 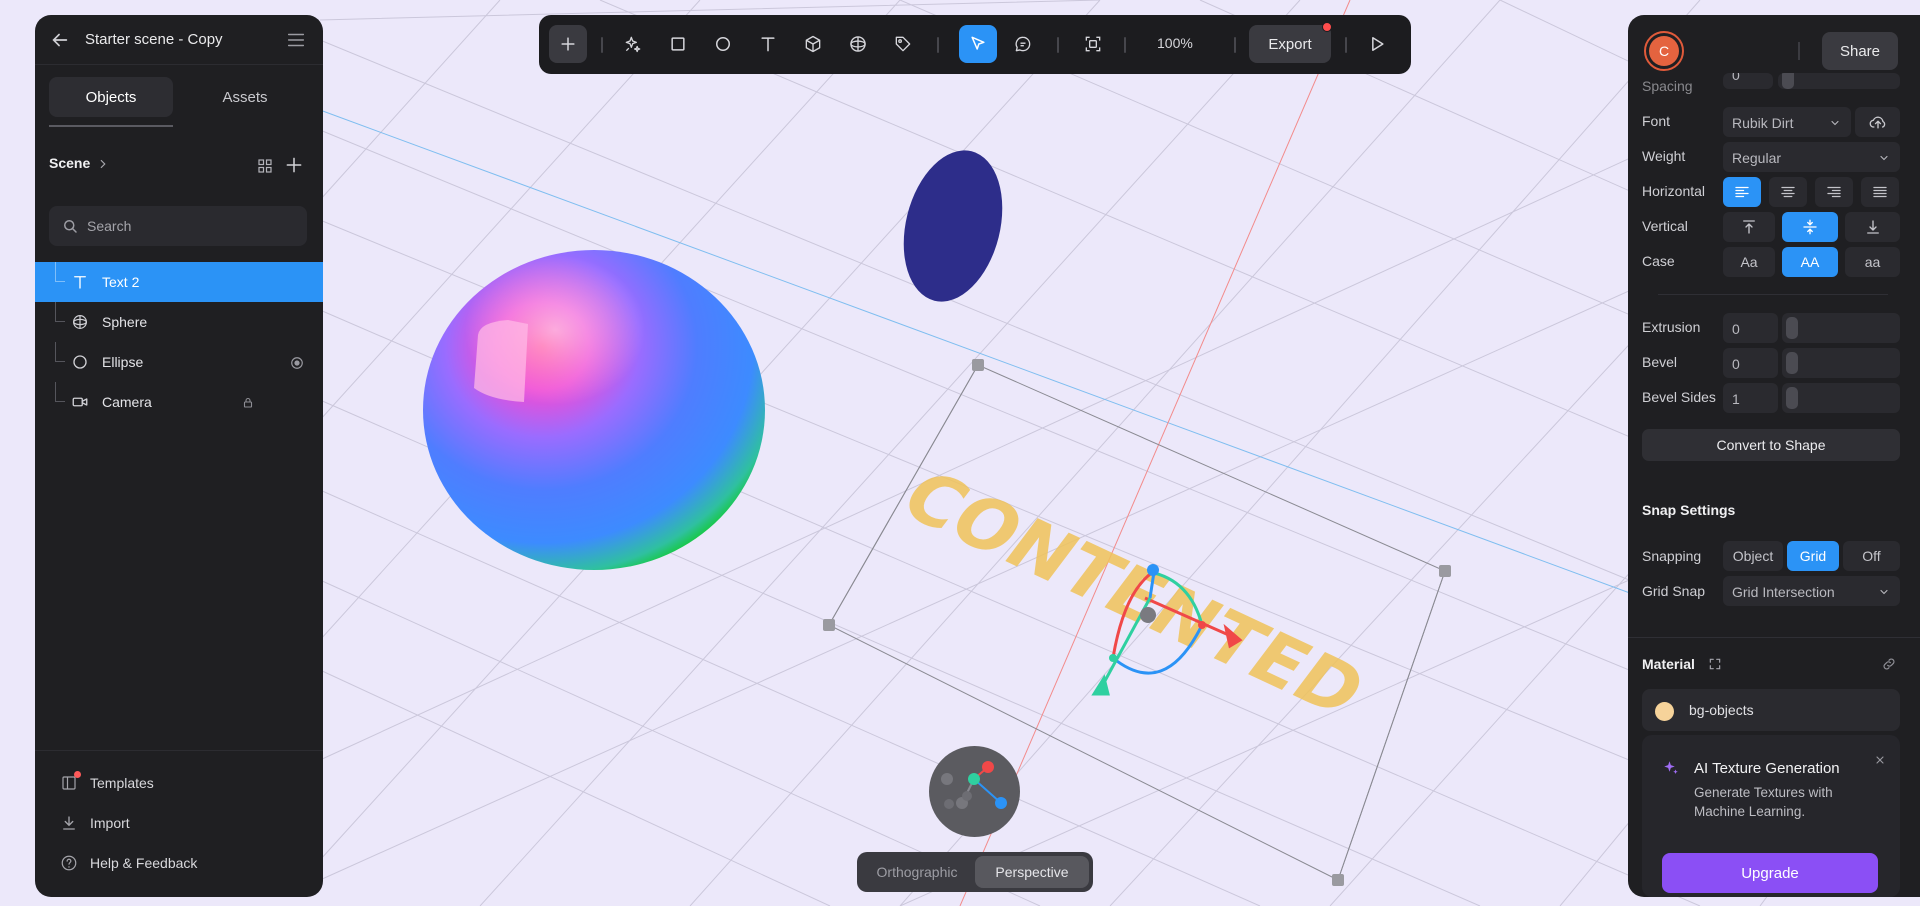 I want to click on font-label: Font, so click(x=1656, y=121).